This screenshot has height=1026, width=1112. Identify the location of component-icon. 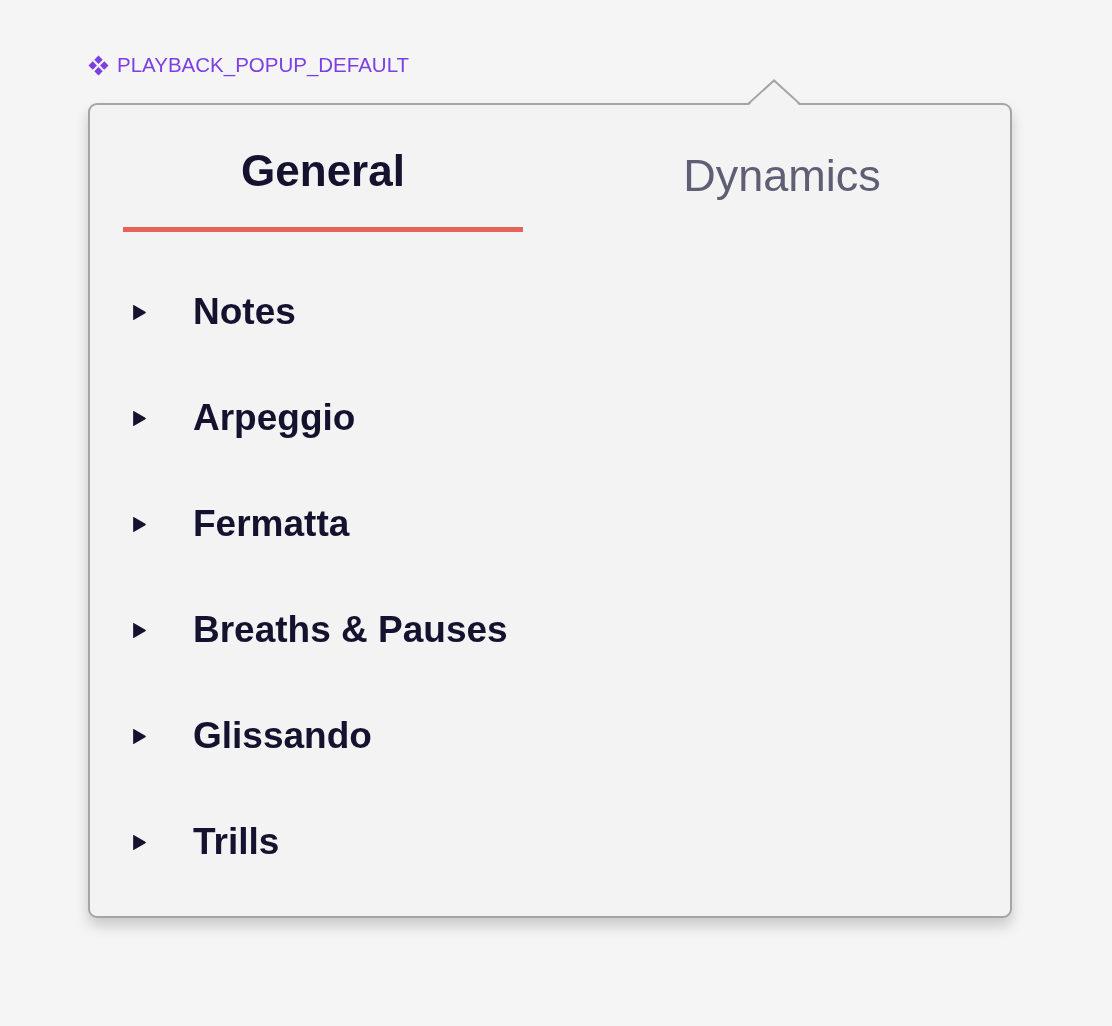
(98, 65).